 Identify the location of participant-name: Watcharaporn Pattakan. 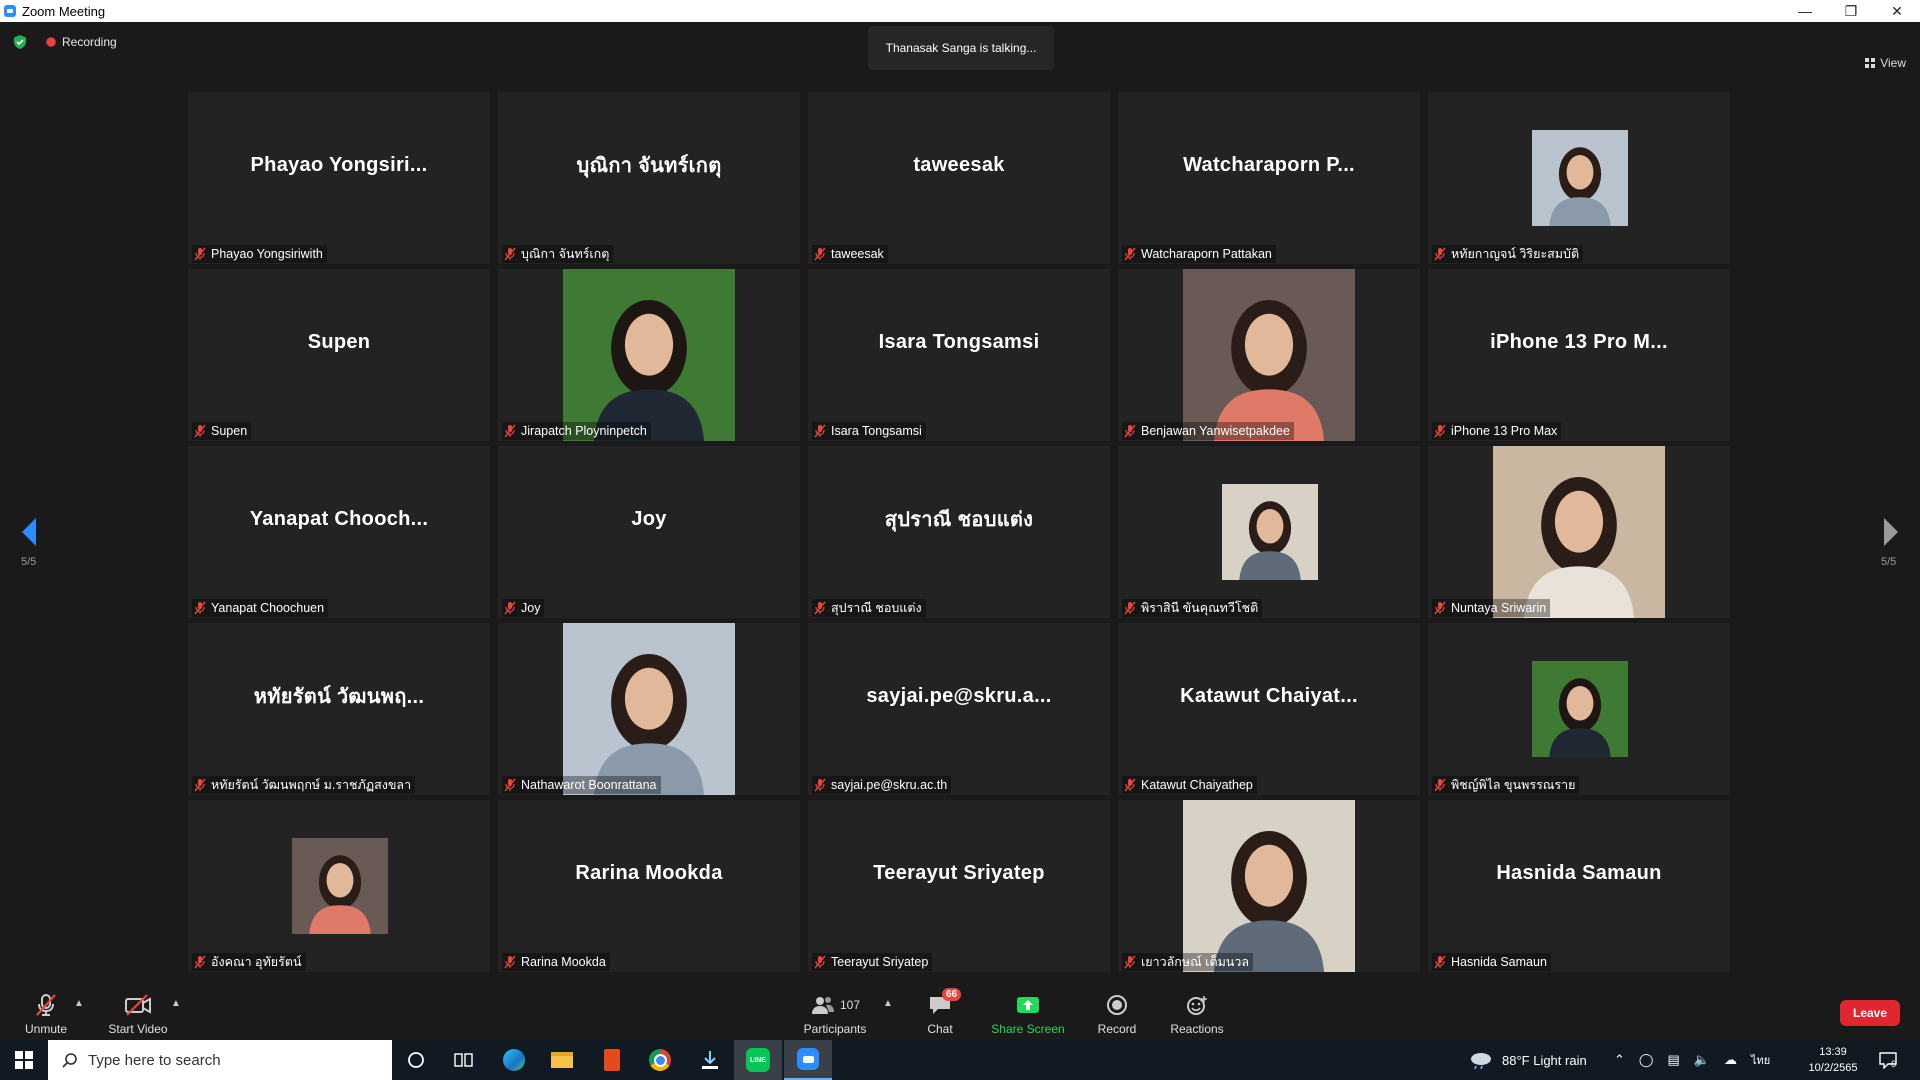
(1206, 254).